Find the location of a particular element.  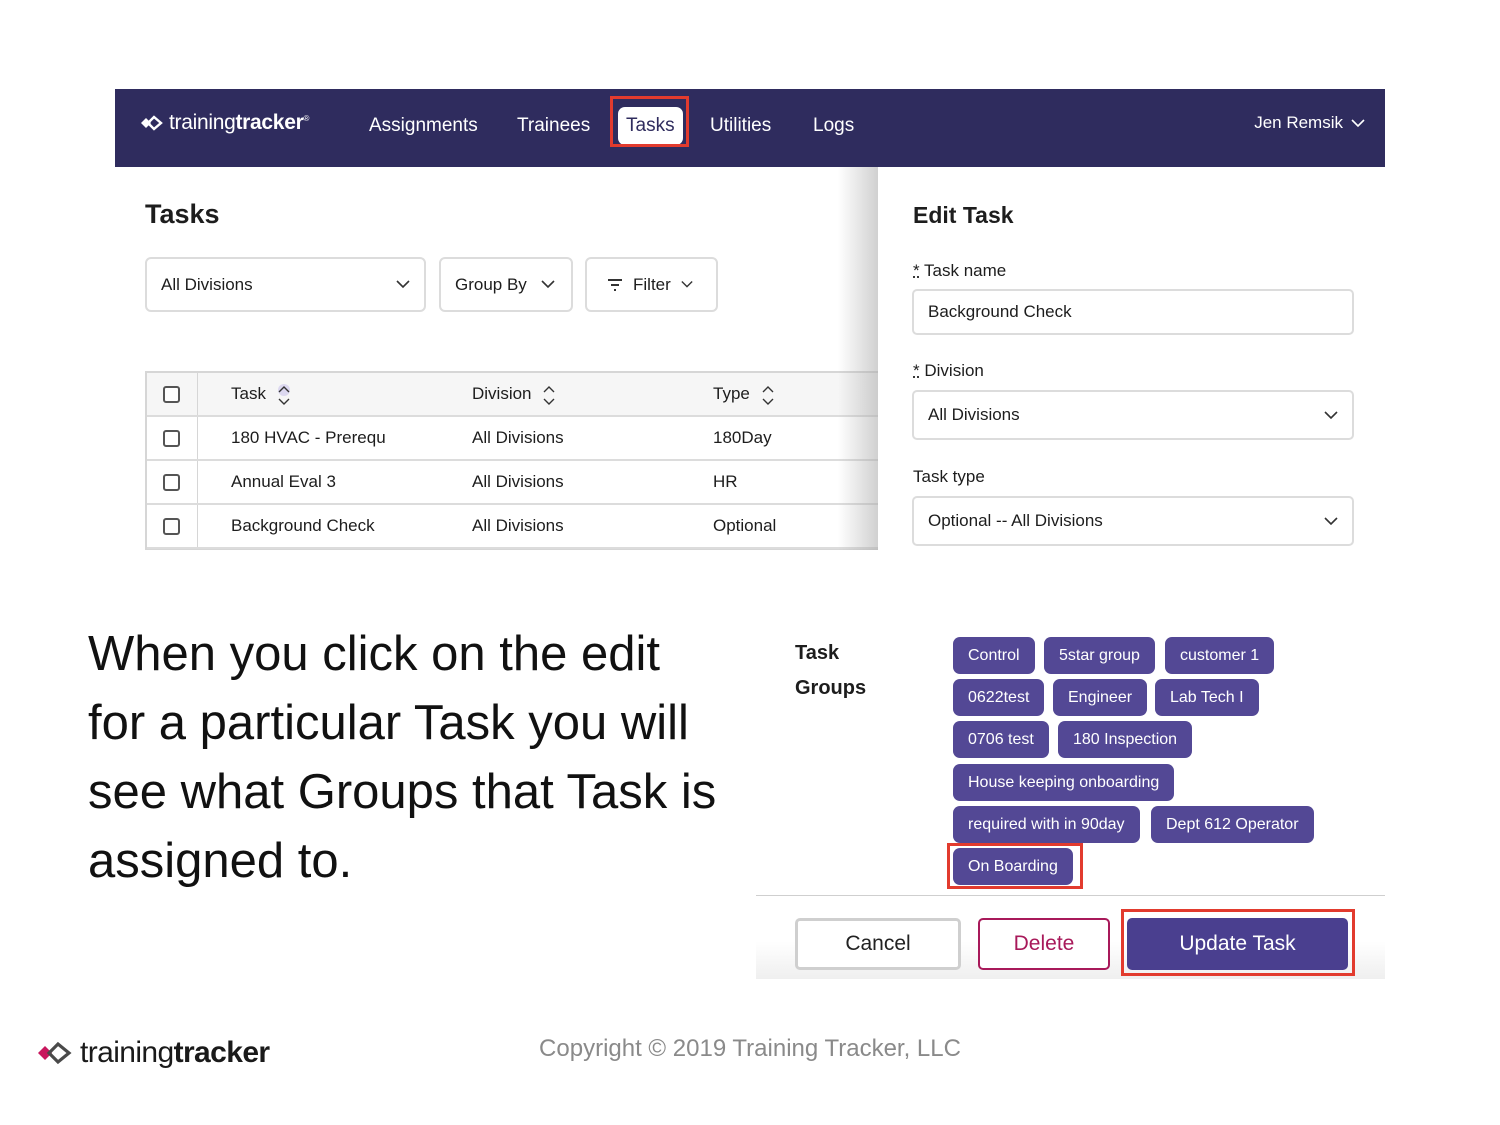

sort-ascending-icon is located at coordinates (283, 394).